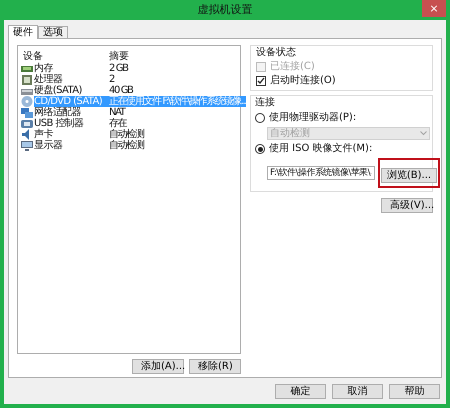 The width and height of the screenshot is (450, 408). Describe the element at coordinates (53, 32) in the screenshot. I see `tab: 选项` at that location.